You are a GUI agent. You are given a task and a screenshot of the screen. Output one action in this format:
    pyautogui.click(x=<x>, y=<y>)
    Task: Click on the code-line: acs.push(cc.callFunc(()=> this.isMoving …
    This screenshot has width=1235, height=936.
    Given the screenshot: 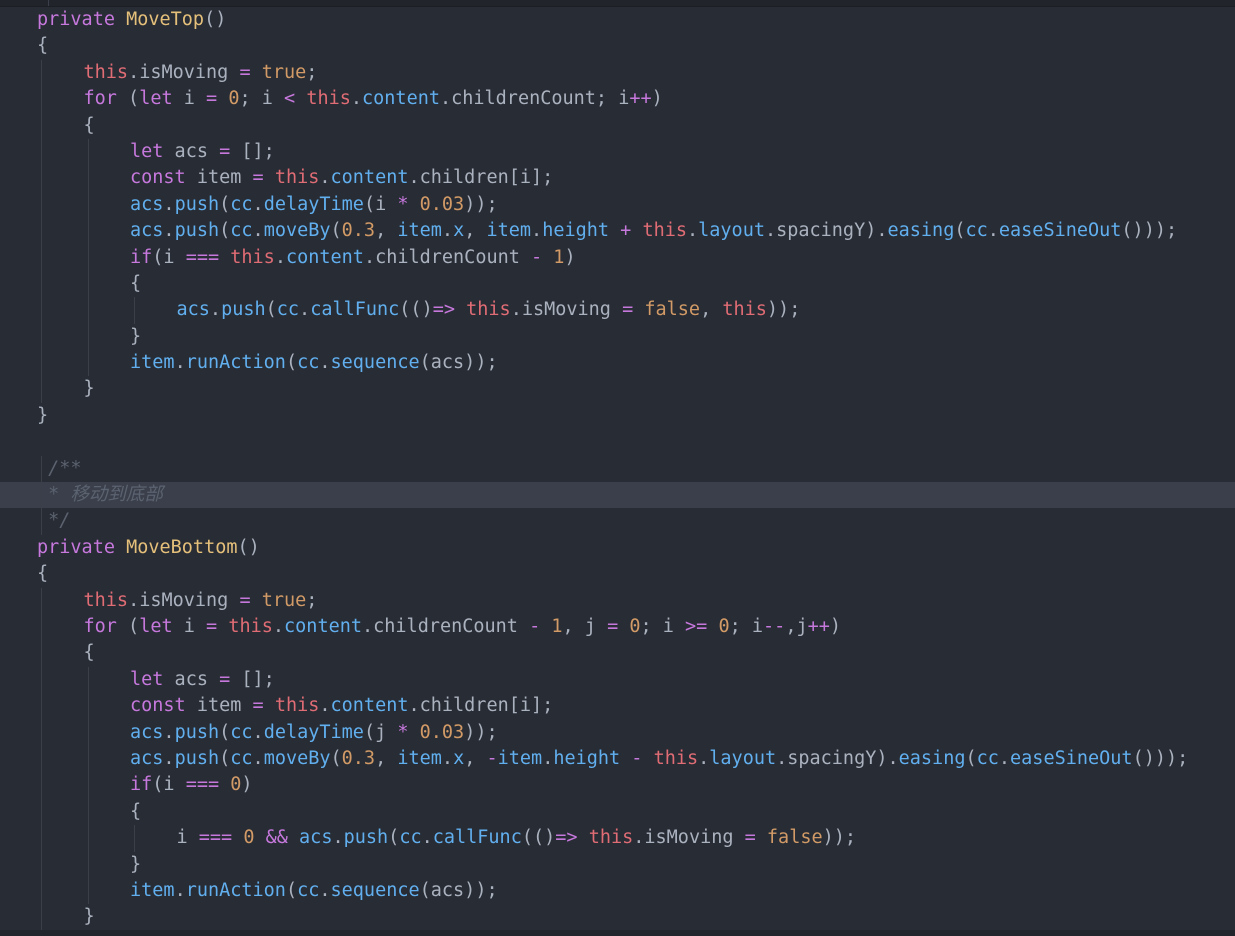 What is the action you would take?
    pyautogui.click(x=617, y=310)
    